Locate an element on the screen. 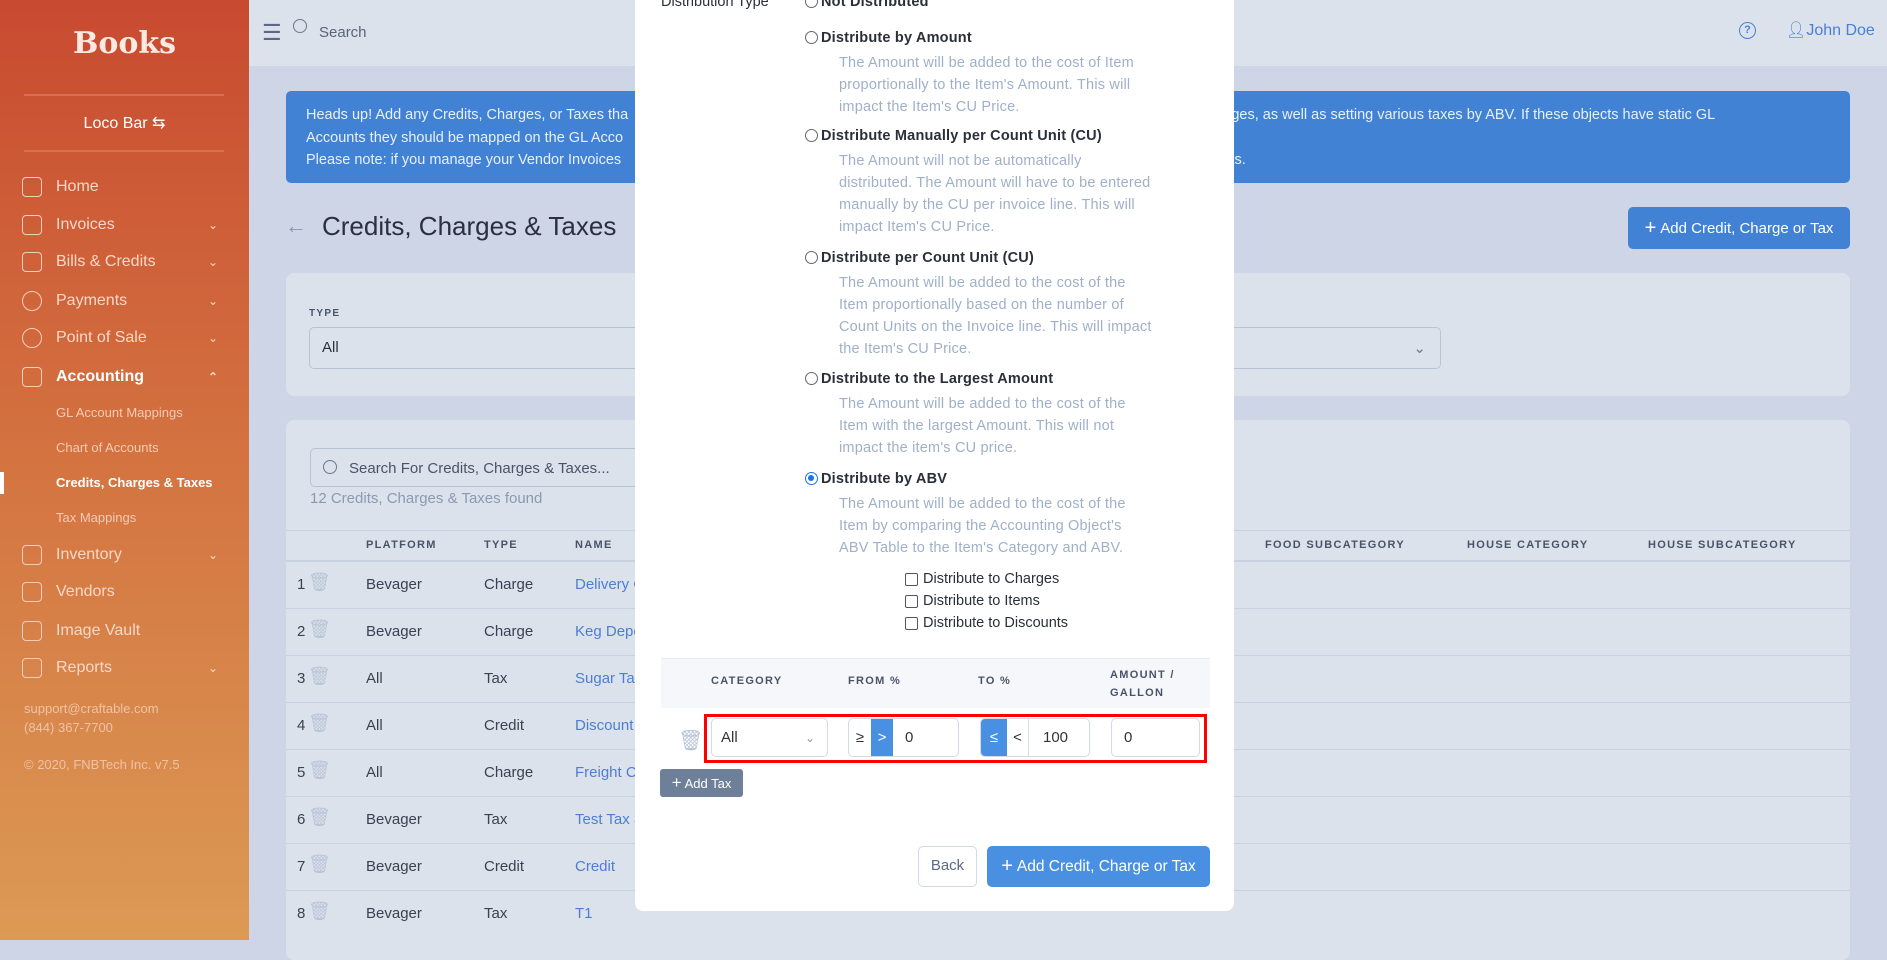 This screenshot has height=960, width=1887. back-arrow-icon: ← is located at coordinates (296, 226).